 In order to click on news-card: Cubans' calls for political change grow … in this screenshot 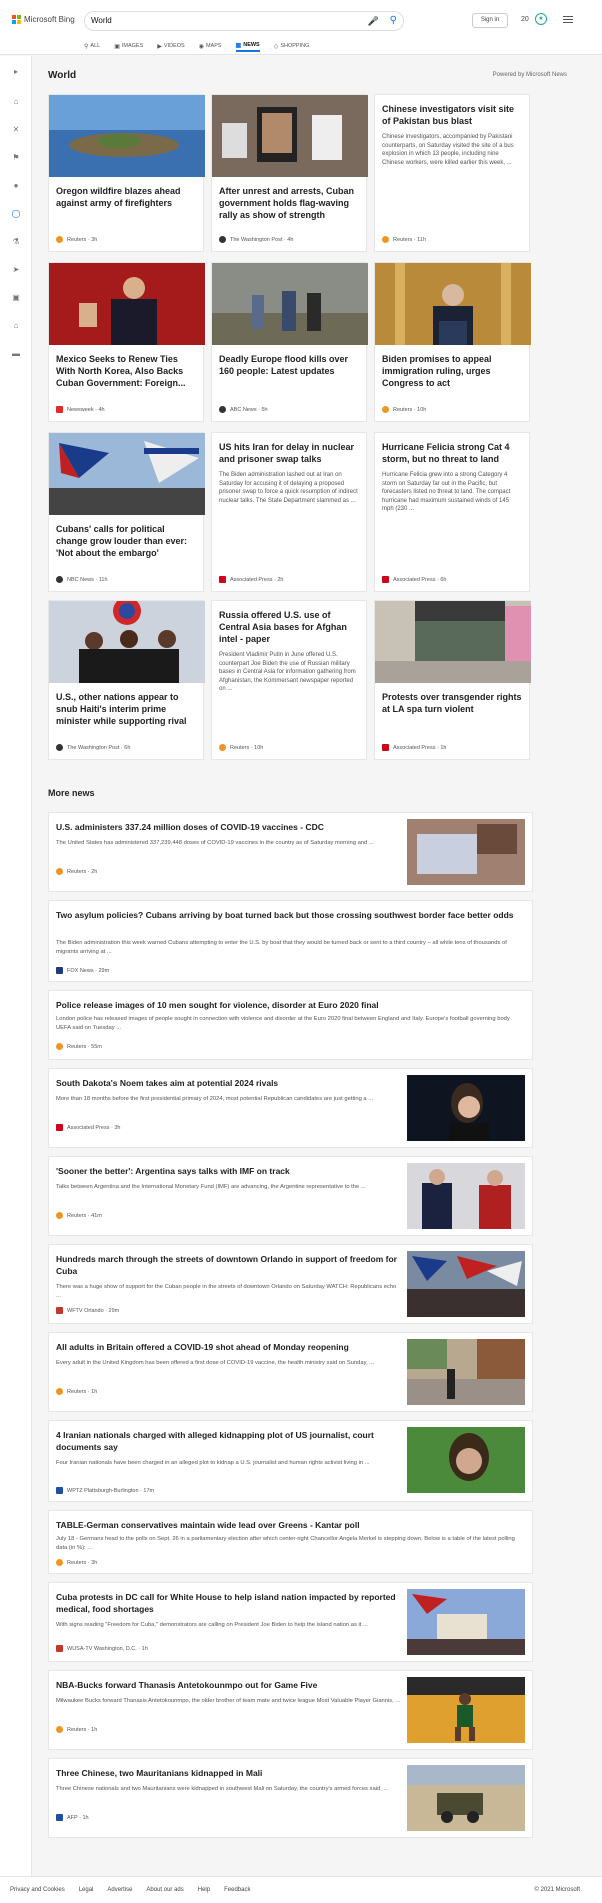, I will do `click(126, 512)`.